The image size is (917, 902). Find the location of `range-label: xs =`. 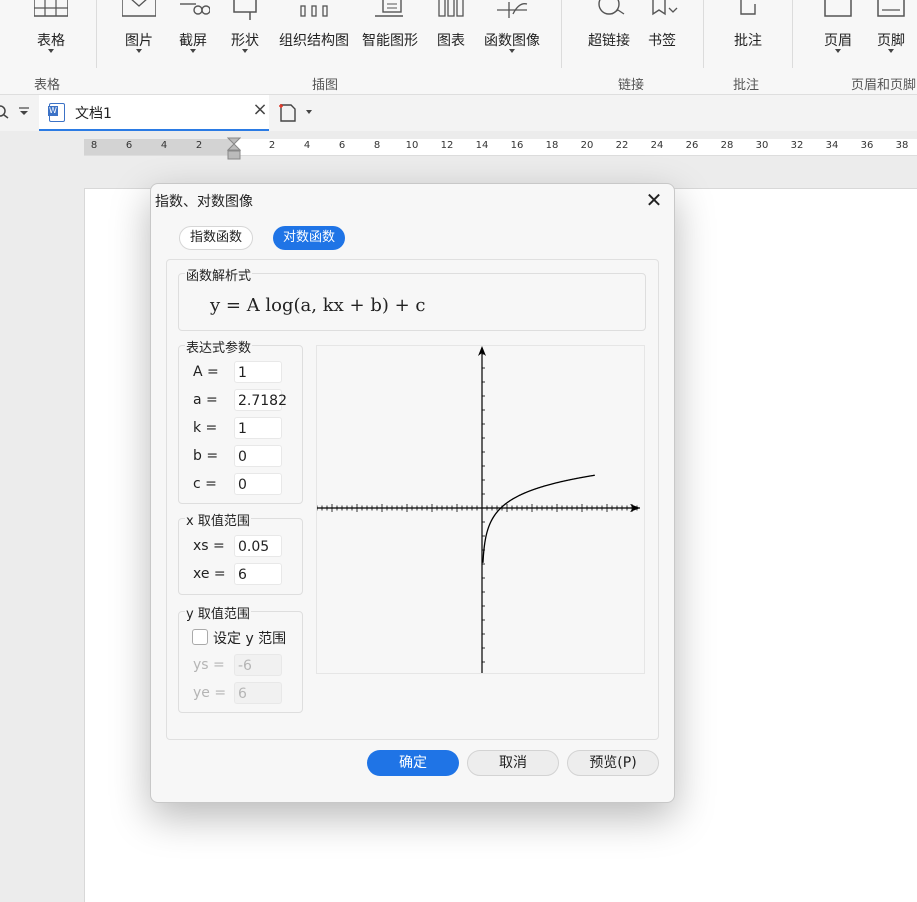

range-label: xs = is located at coordinates (209, 546).